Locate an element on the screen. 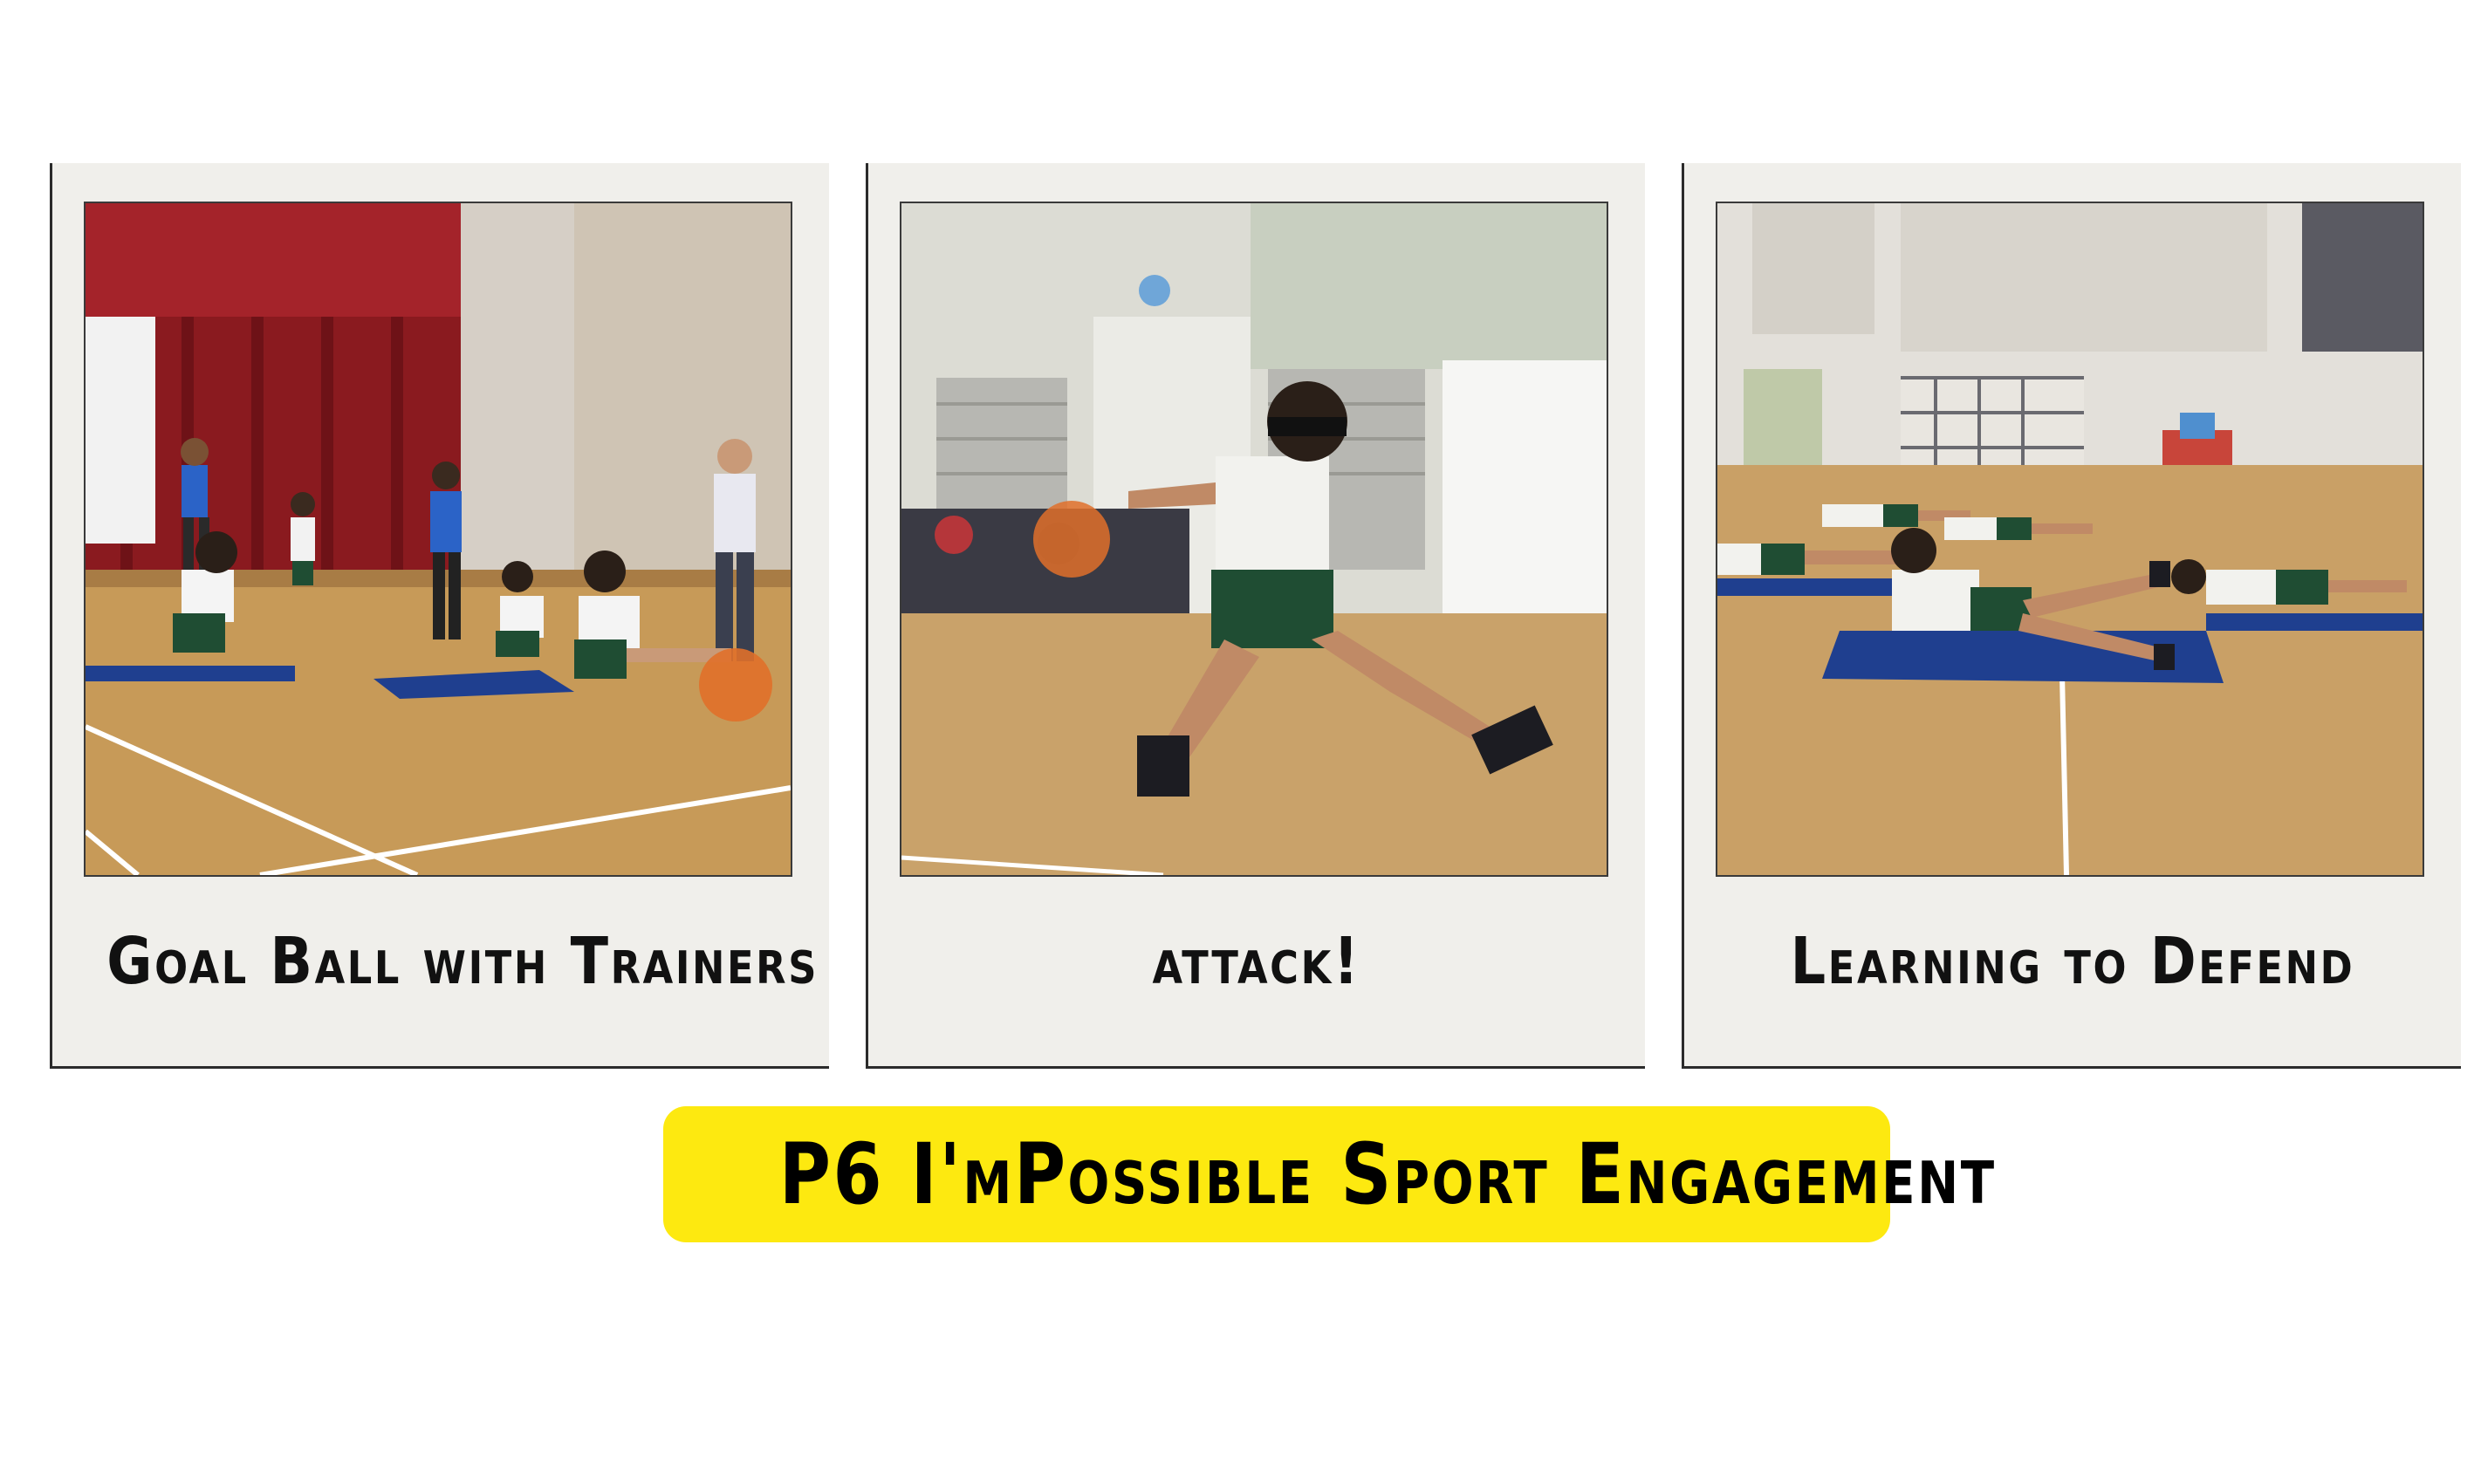 The image size is (2474, 1484). banner-title: P6 I'mPossible Sport Engagement is located at coordinates (1387, 1174).